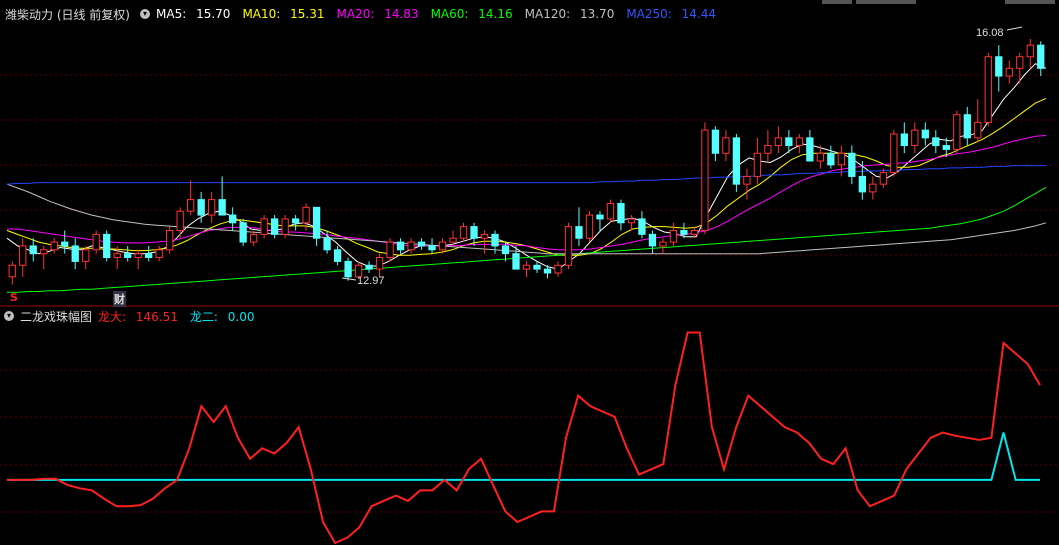 This screenshot has height=545, width=1059. Describe the element at coordinates (569, 14) in the screenshot. I see `ma120-legend: MA120: 13.70` at that location.